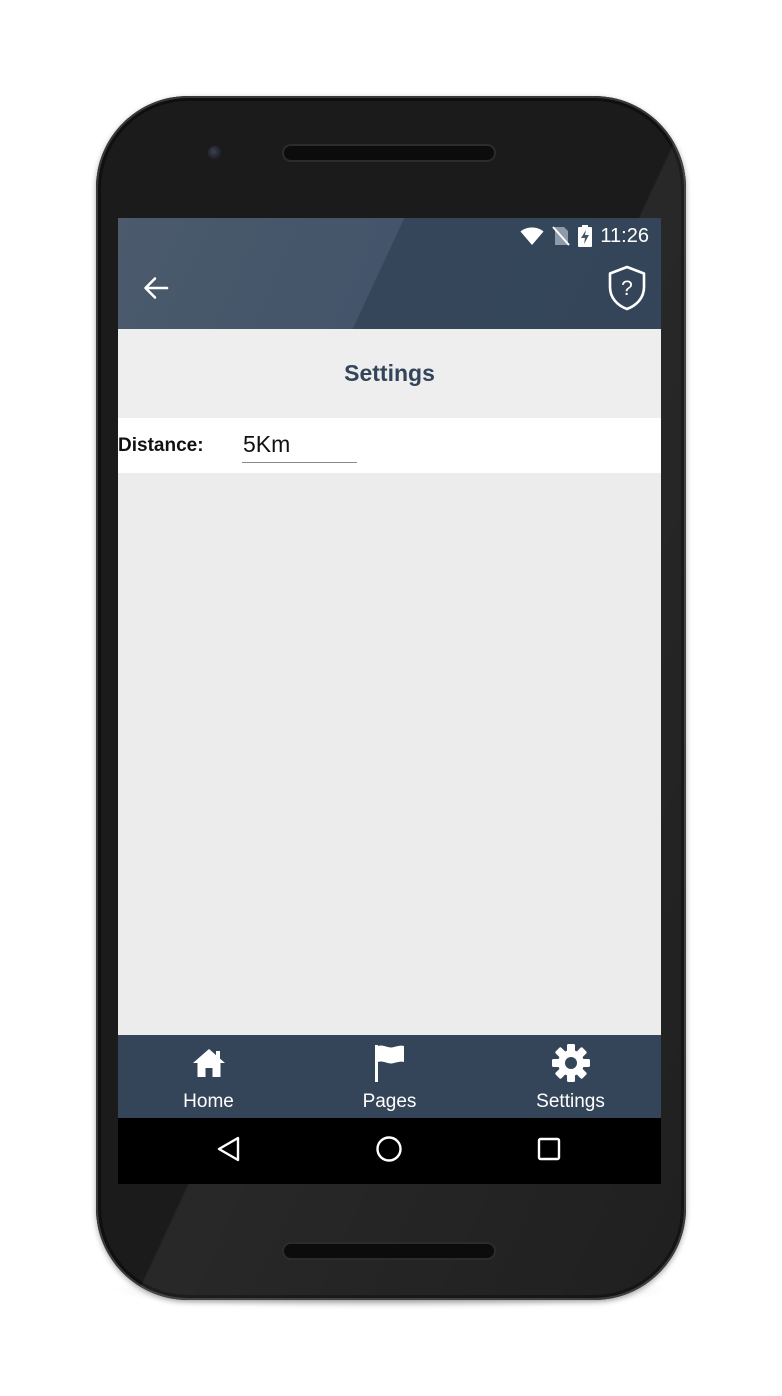 The height and width of the screenshot is (1396, 782). Describe the element at coordinates (215, 153) in the screenshot. I see `front-camera` at that location.